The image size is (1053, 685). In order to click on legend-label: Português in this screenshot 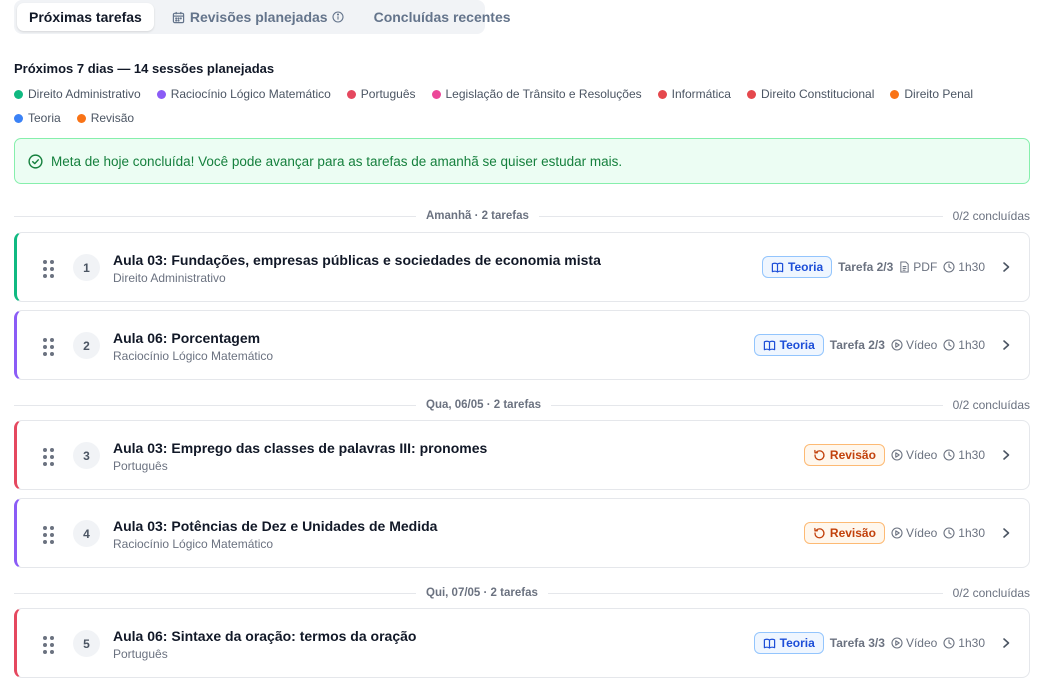, I will do `click(388, 94)`.